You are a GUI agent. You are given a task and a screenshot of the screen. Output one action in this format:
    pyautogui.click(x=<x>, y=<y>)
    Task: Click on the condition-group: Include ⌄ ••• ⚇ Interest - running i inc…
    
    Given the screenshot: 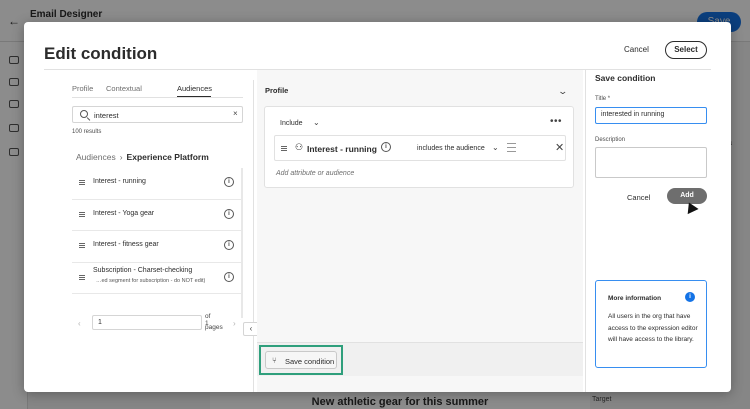 What is the action you would take?
    pyautogui.click(x=419, y=147)
    